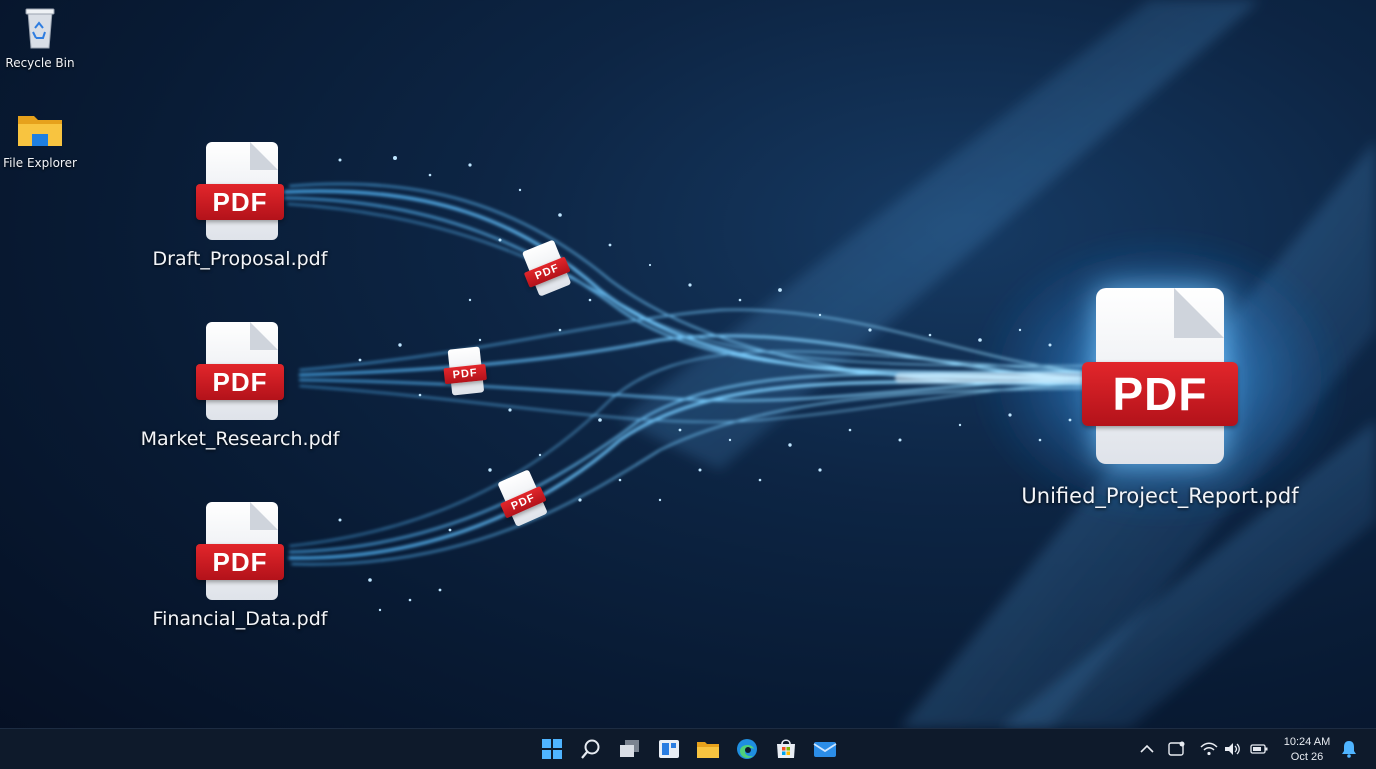 The height and width of the screenshot is (769, 1376). Describe the element at coordinates (240, 619) in the screenshot. I see `file-name: Financial_Data.pdf` at that location.